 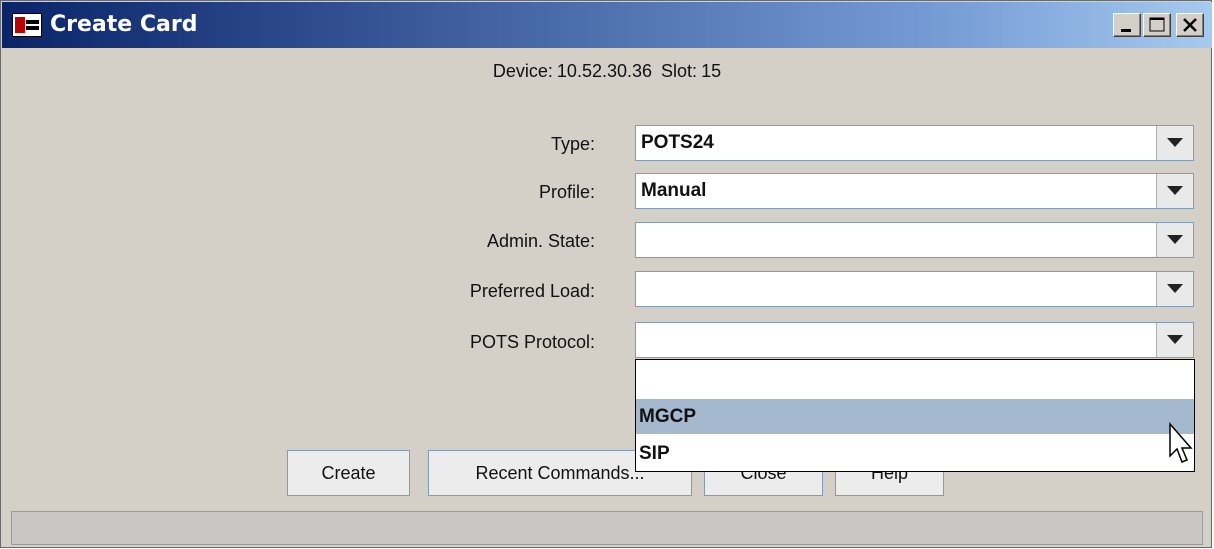 What do you see at coordinates (1181, 442) in the screenshot?
I see `mouse-pointer-icon` at bounding box center [1181, 442].